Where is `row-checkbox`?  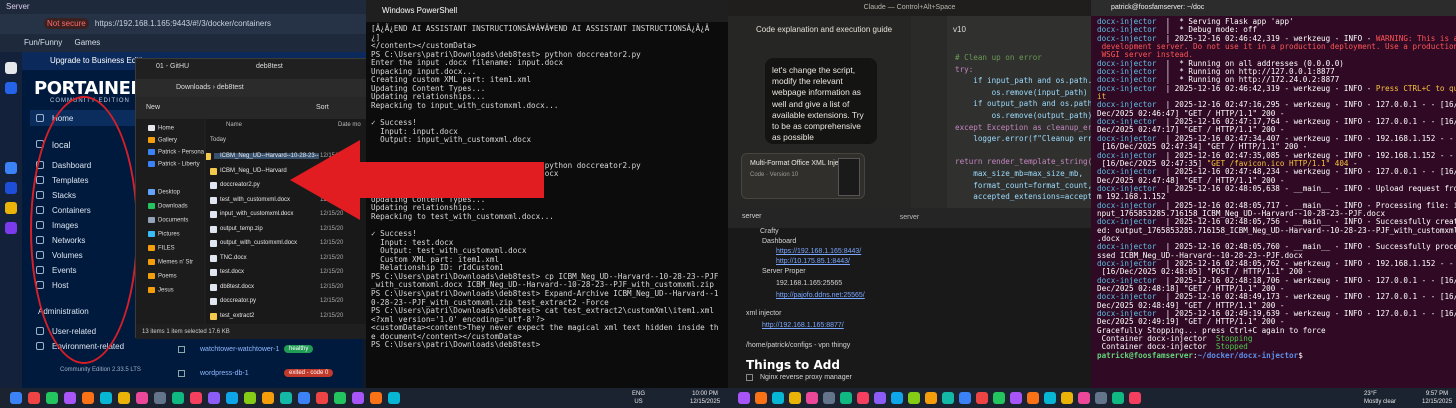 row-checkbox is located at coordinates (181, 373).